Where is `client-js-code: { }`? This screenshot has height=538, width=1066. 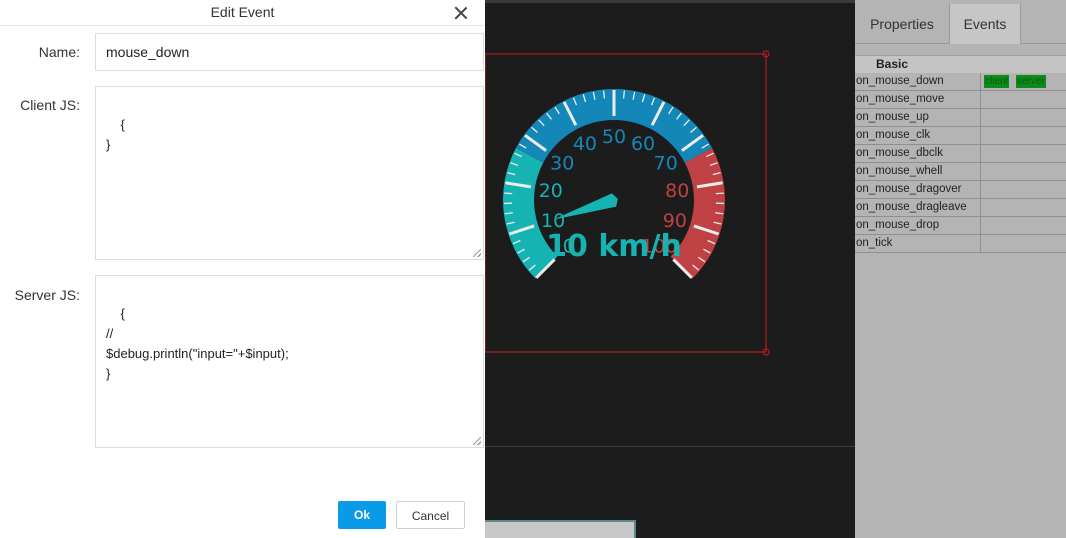 client-js-code: { } is located at coordinates (115, 134).